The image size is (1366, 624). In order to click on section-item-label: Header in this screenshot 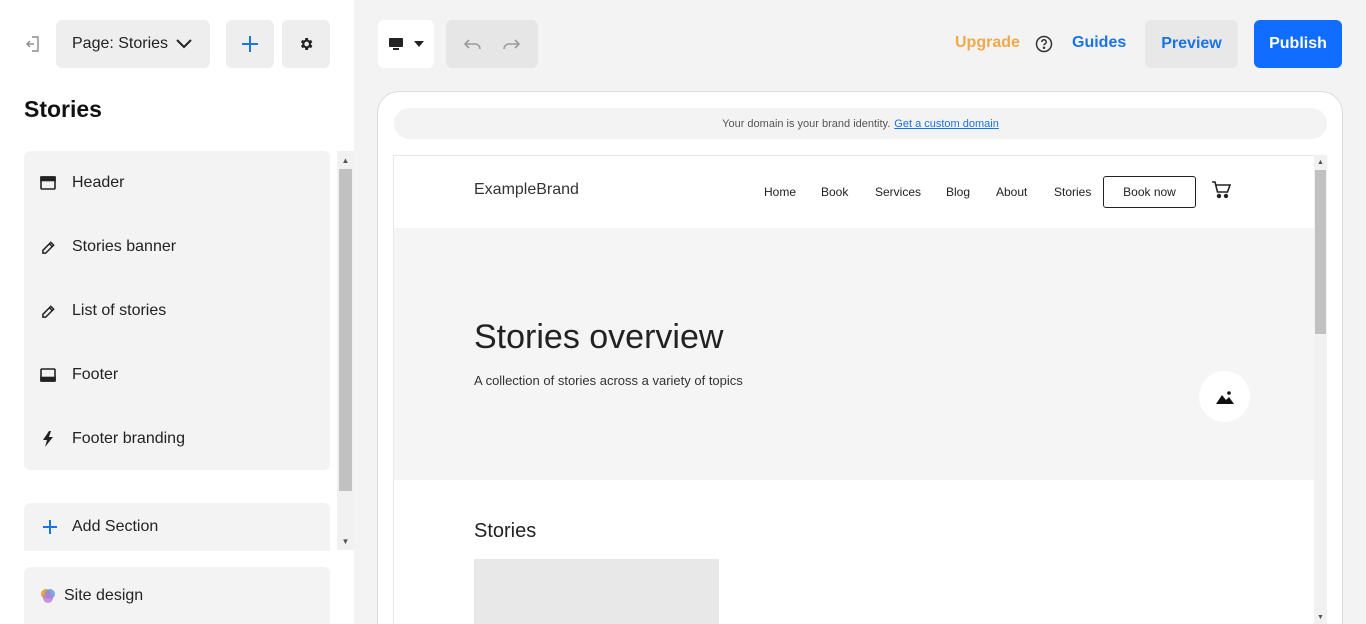, I will do `click(98, 182)`.